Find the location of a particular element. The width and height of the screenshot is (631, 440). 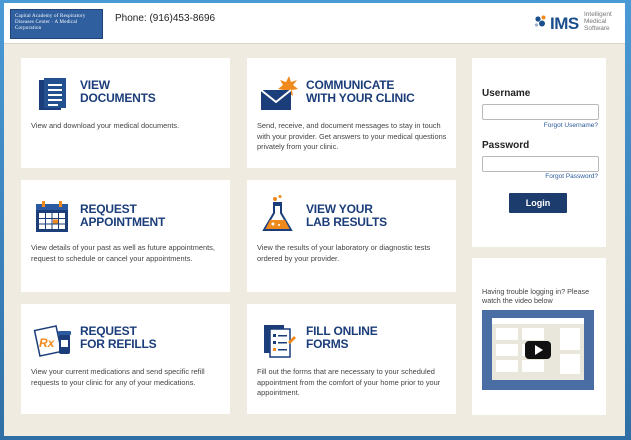

ims-tagline-line: Intelligent is located at coordinates (598, 14).